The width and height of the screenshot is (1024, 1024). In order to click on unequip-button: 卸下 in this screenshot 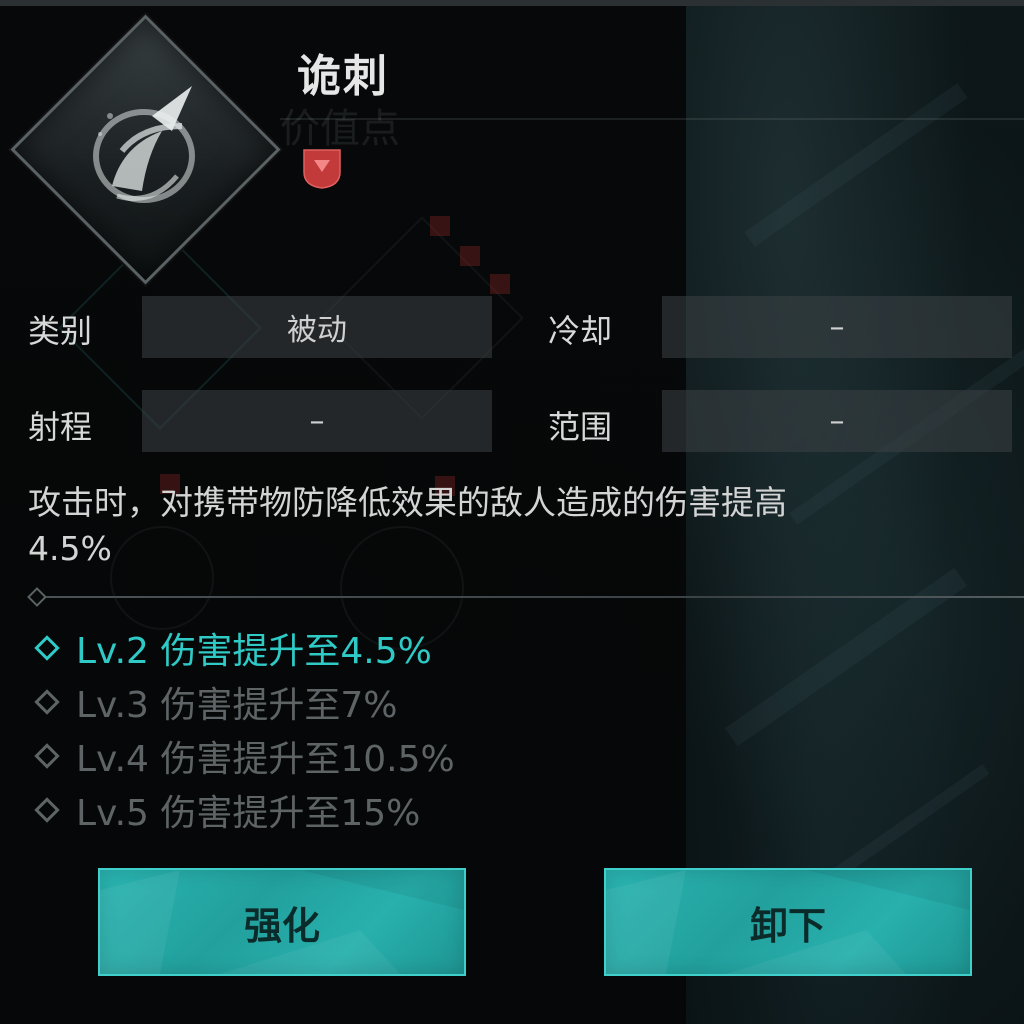, I will do `click(788, 922)`.